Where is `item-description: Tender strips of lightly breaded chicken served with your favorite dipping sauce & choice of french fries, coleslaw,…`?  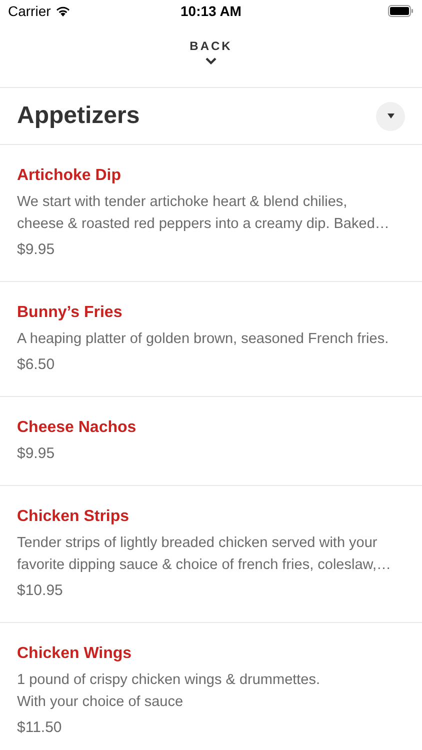
item-description: Tender strips of lightly breaded chicken served with your favorite dipping sauce & choice of french fries, coleslaw,… is located at coordinates (204, 554).